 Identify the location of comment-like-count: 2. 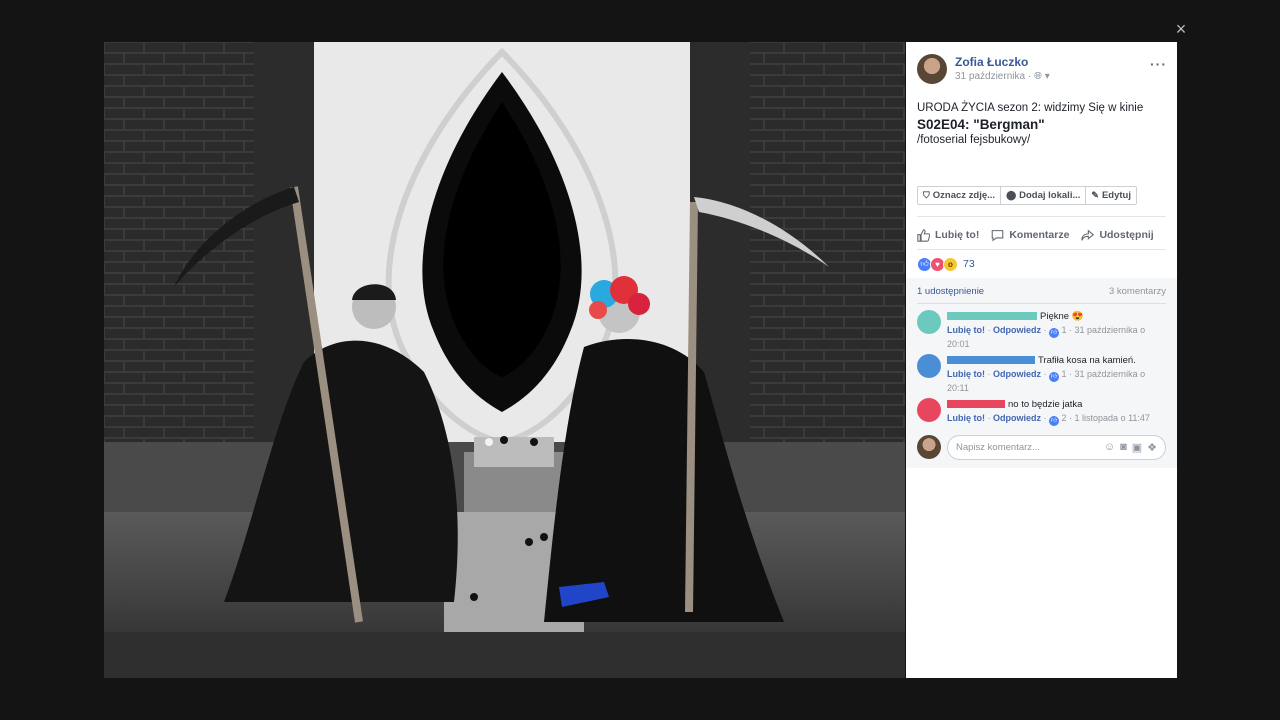
(1064, 418).